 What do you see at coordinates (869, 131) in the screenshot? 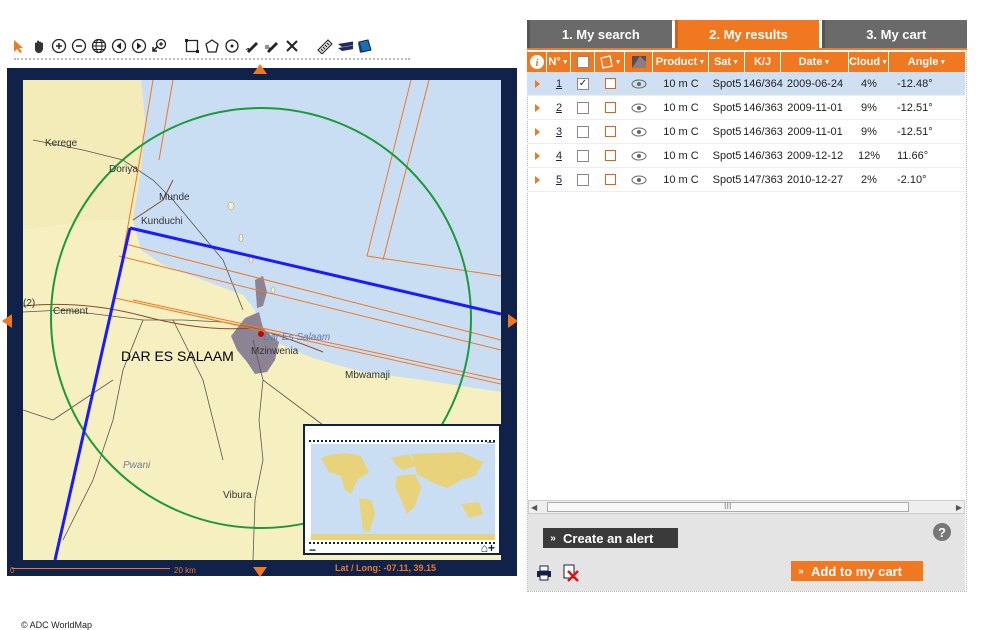
I see `cell-cloud: 9%` at bounding box center [869, 131].